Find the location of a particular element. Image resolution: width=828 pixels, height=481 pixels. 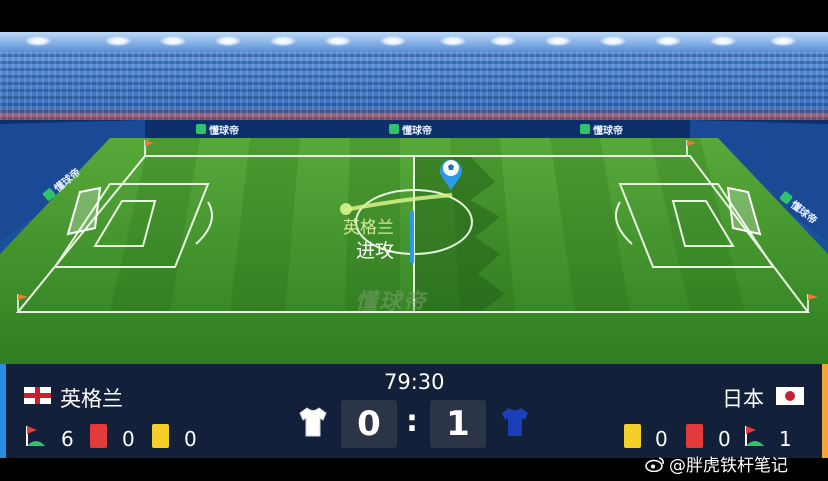

weibo-watermark: @胖虎铁杆笔记 is located at coordinates (716, 463).